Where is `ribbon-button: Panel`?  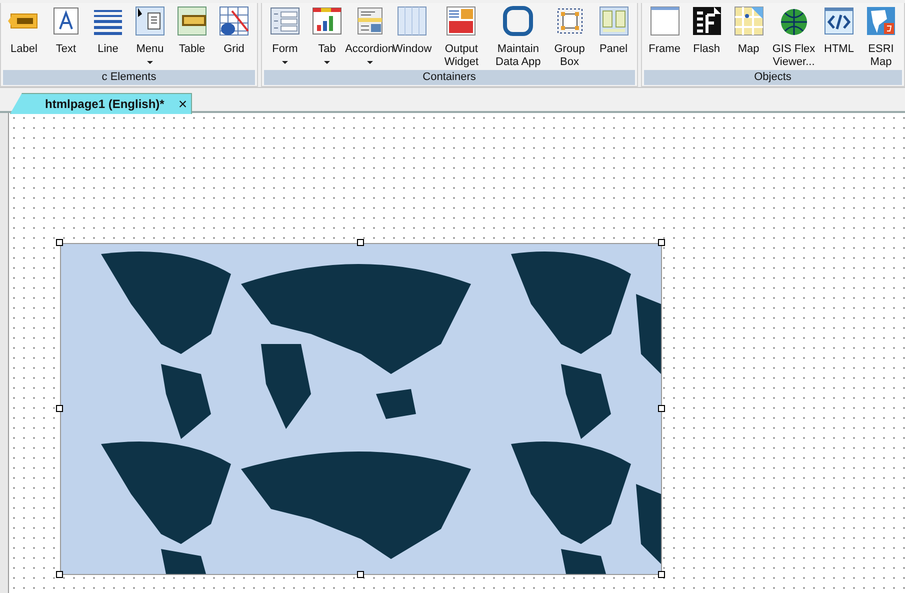 ribbon-button: Panel is located at coordinates (613, 36).